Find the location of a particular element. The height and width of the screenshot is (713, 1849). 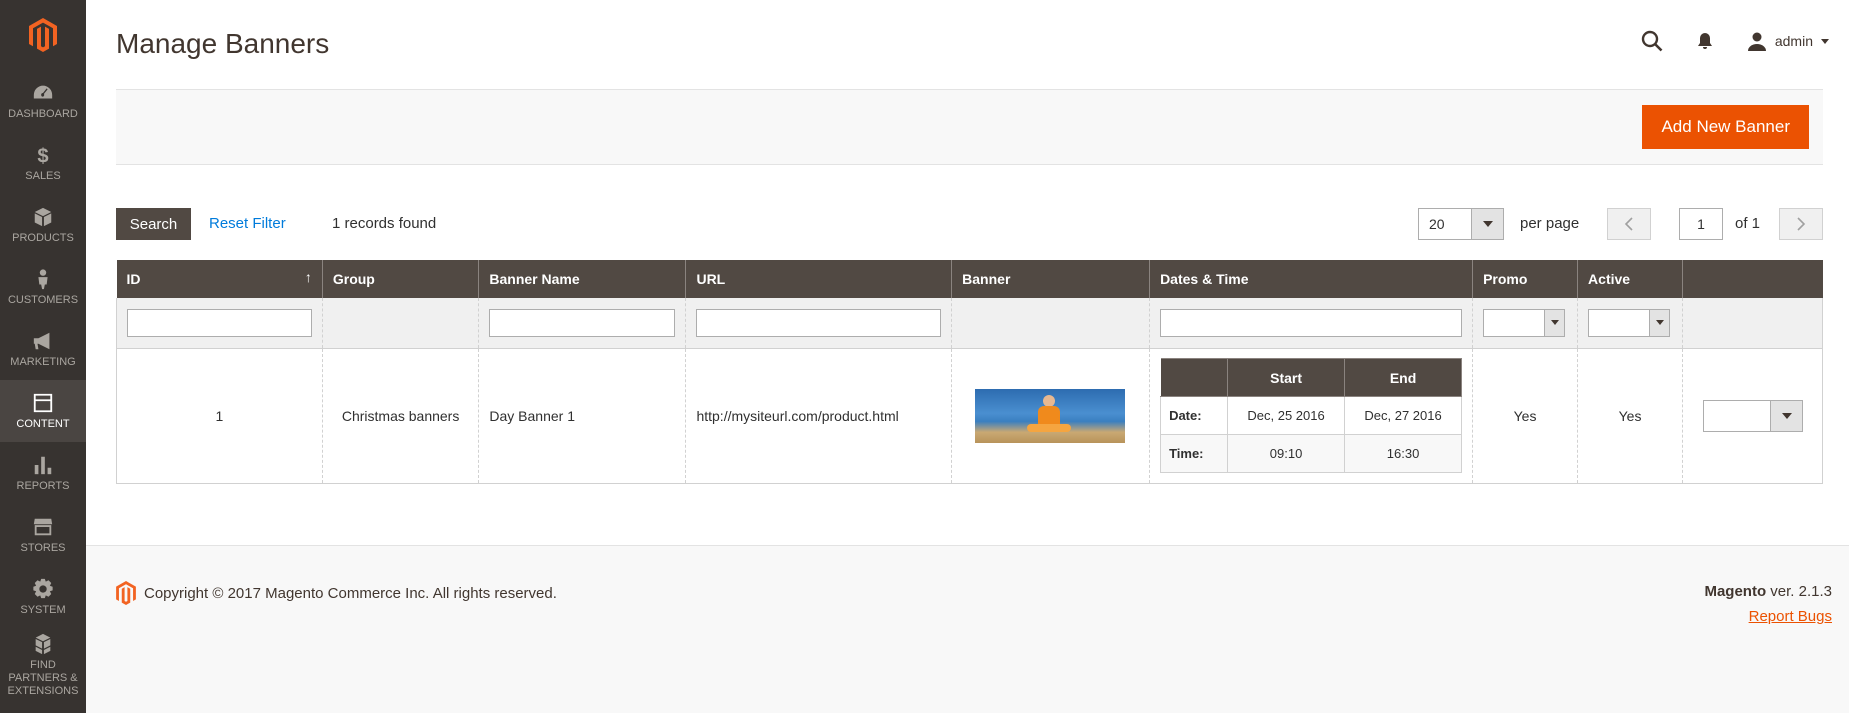

chevron-right-icon is located at coordinates (1801, 224).